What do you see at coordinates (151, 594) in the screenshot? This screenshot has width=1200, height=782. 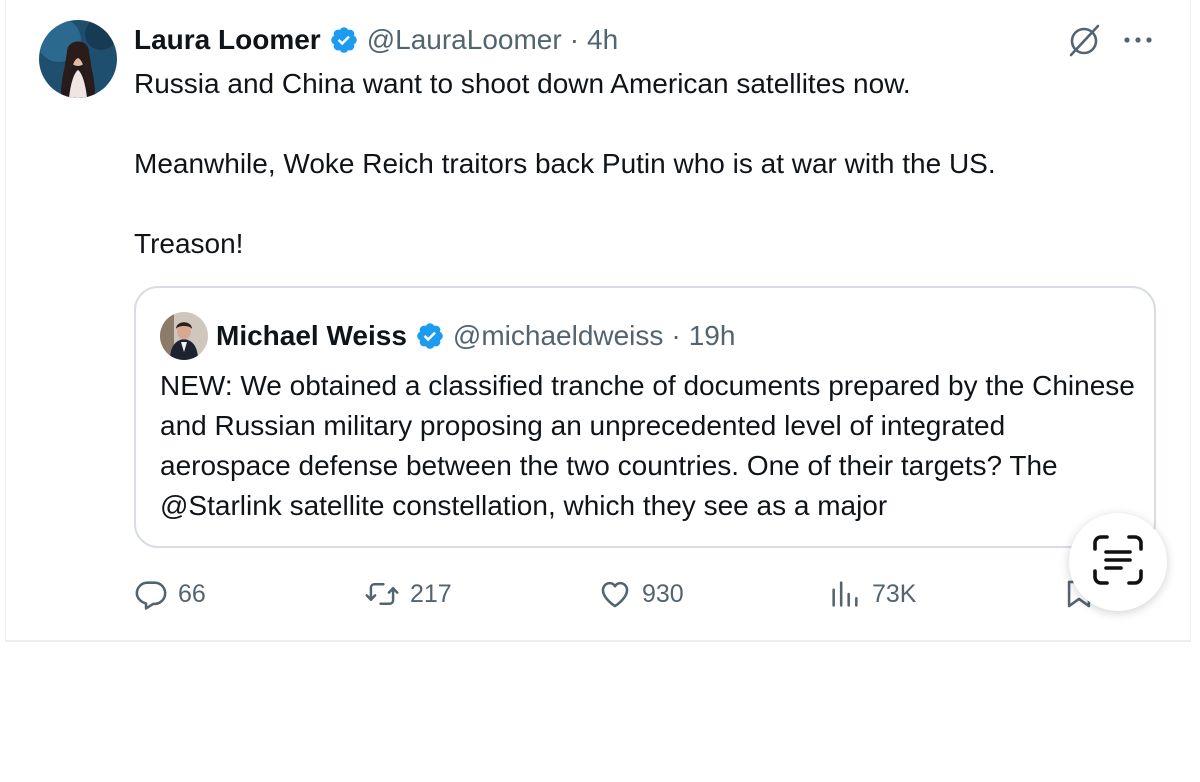 I see `reply-icon` at bounding box center [151, 594].